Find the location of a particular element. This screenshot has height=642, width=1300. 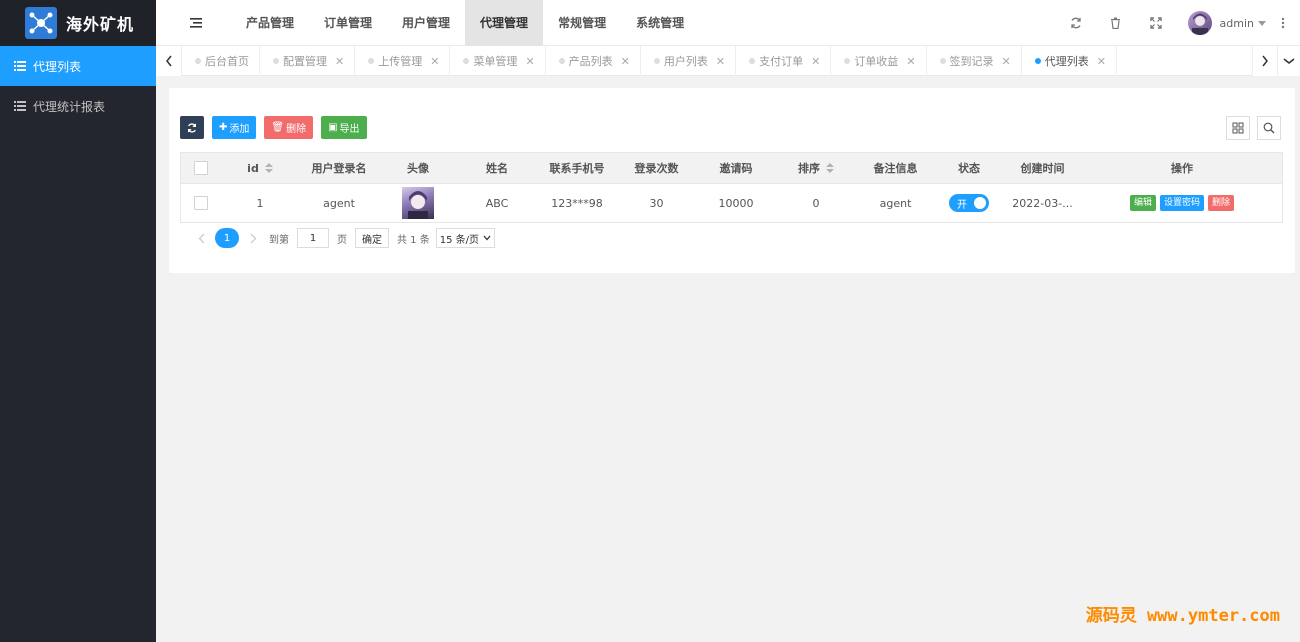

select-all-checkbox is located at coordinates (201, 168).